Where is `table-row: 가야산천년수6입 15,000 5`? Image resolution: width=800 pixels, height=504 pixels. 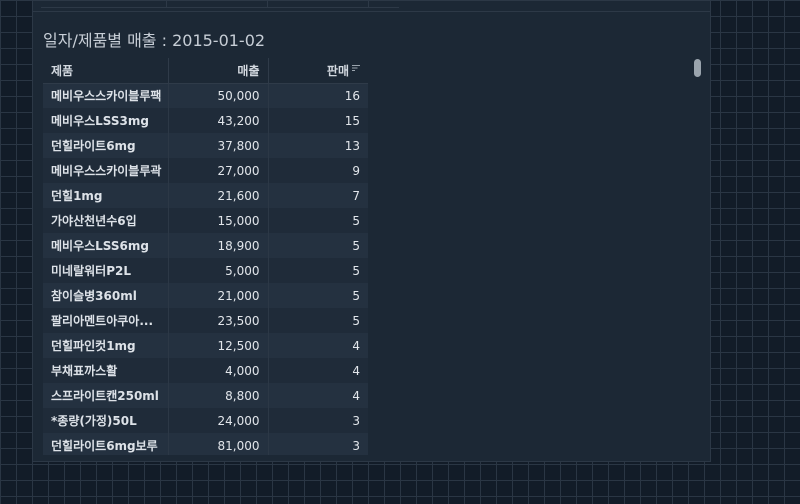
table-row: 가야산천년수6입 15,000 5 is located at coordinates (205, 220).